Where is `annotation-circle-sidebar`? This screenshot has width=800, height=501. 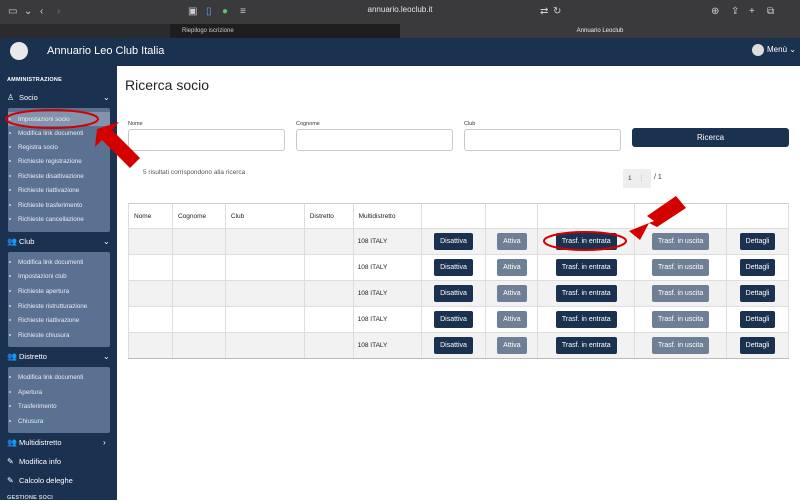 annotation-circle-sidebar is located at coordinates (52, 119).